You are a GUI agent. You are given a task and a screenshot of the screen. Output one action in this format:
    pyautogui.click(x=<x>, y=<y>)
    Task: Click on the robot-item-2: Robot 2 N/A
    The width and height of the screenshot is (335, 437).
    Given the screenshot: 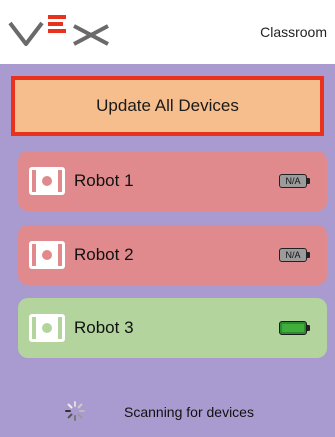 What is the action you would take?
    pyautogui.click(x=172, y=255)
    